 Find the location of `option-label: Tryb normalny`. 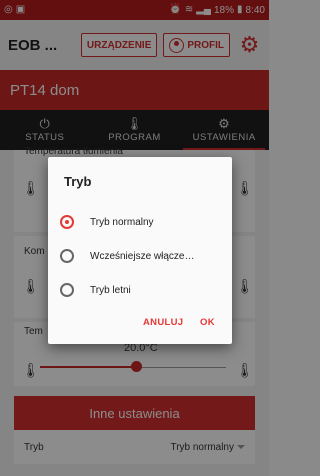

option-label: Tryb normalny is located at coordinates (122, 222).